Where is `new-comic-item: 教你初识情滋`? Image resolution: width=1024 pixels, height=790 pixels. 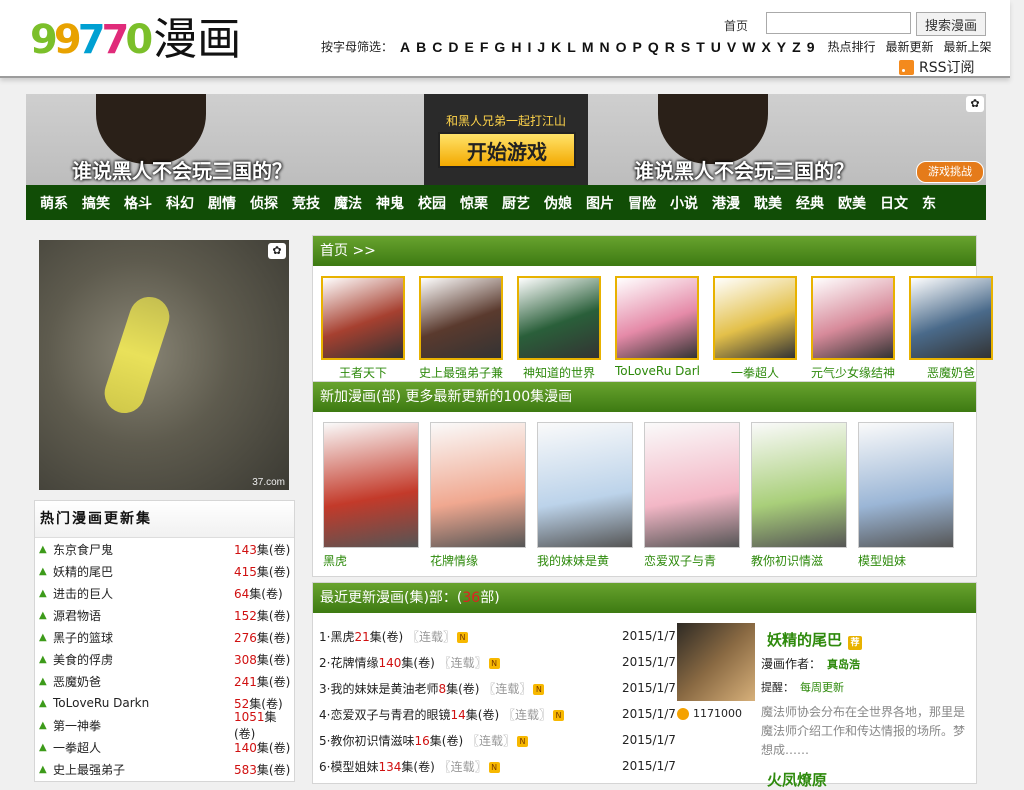
new-comic-item: 教你初识情滋 is located at coordinates (799, 495).